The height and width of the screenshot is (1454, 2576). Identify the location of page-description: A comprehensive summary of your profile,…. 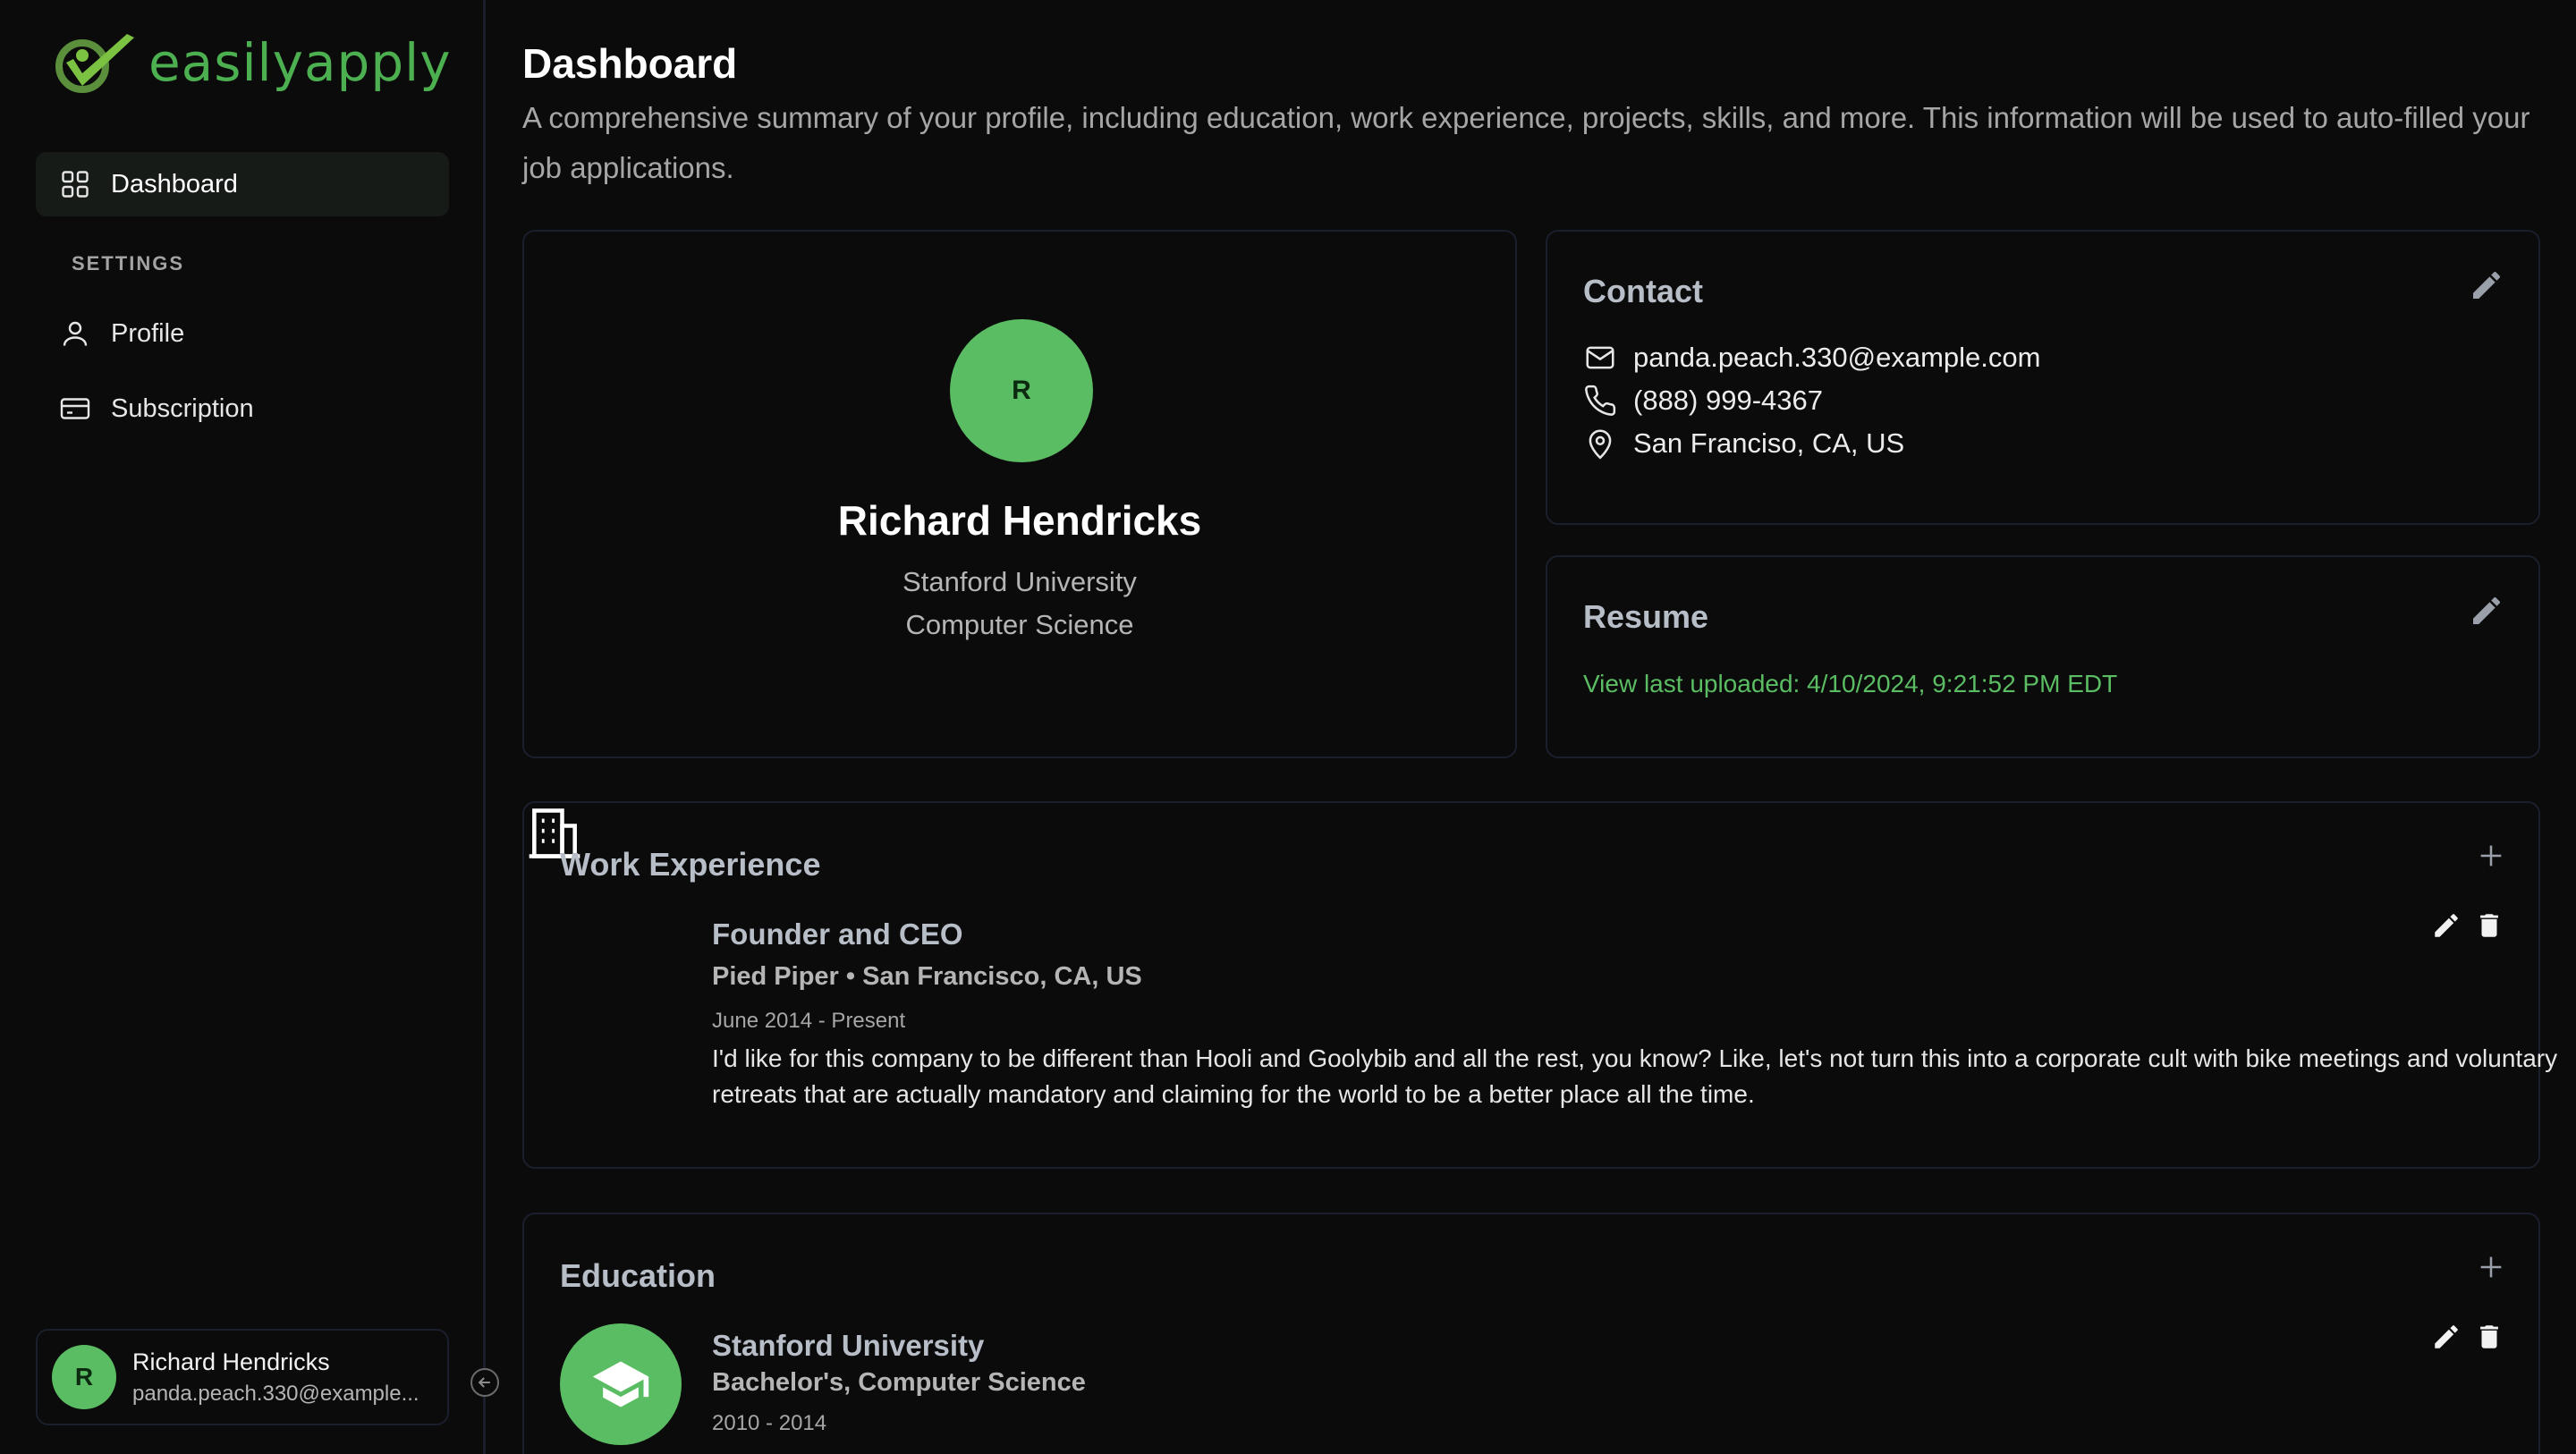
(1526, 142).